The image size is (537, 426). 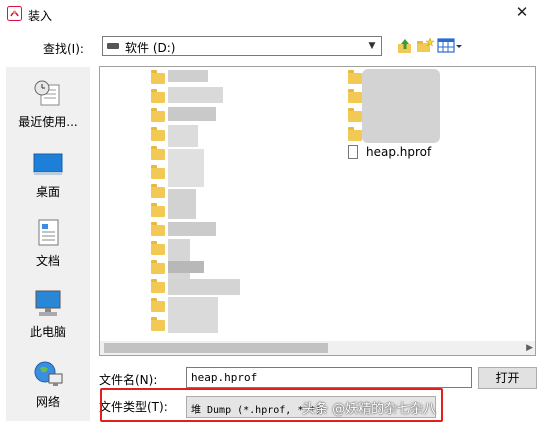 I want to click on place-documents-label: 文档, so click(x=47, y=261).